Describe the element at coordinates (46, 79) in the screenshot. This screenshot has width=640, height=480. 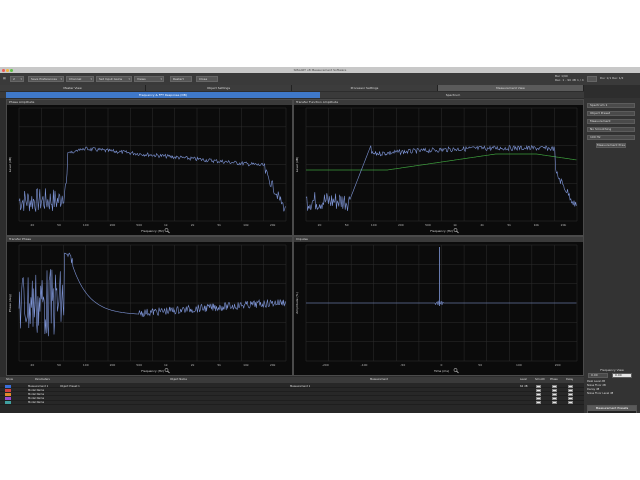
I see `toolbar-button-1: Save Preferences` at that location.